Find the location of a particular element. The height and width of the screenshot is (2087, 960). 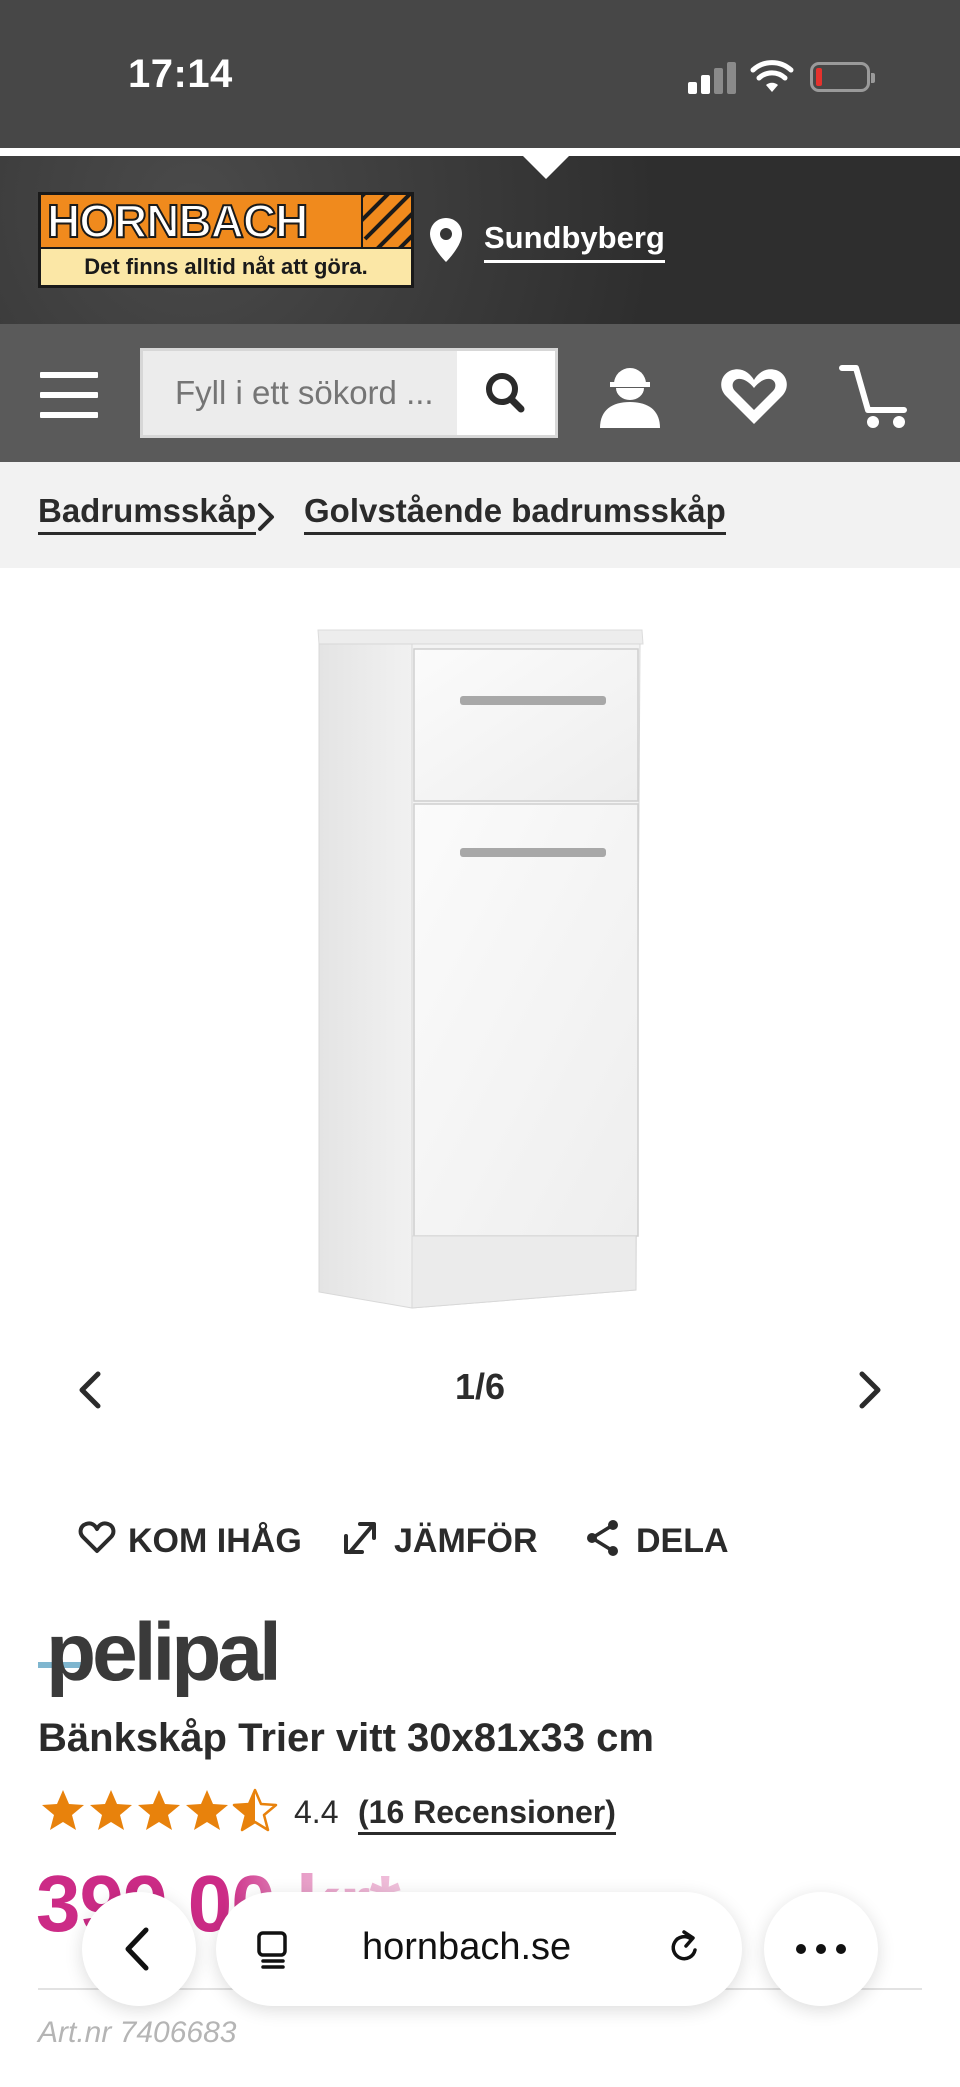

heart-outline-icon is located at coordinates (97, 1537).